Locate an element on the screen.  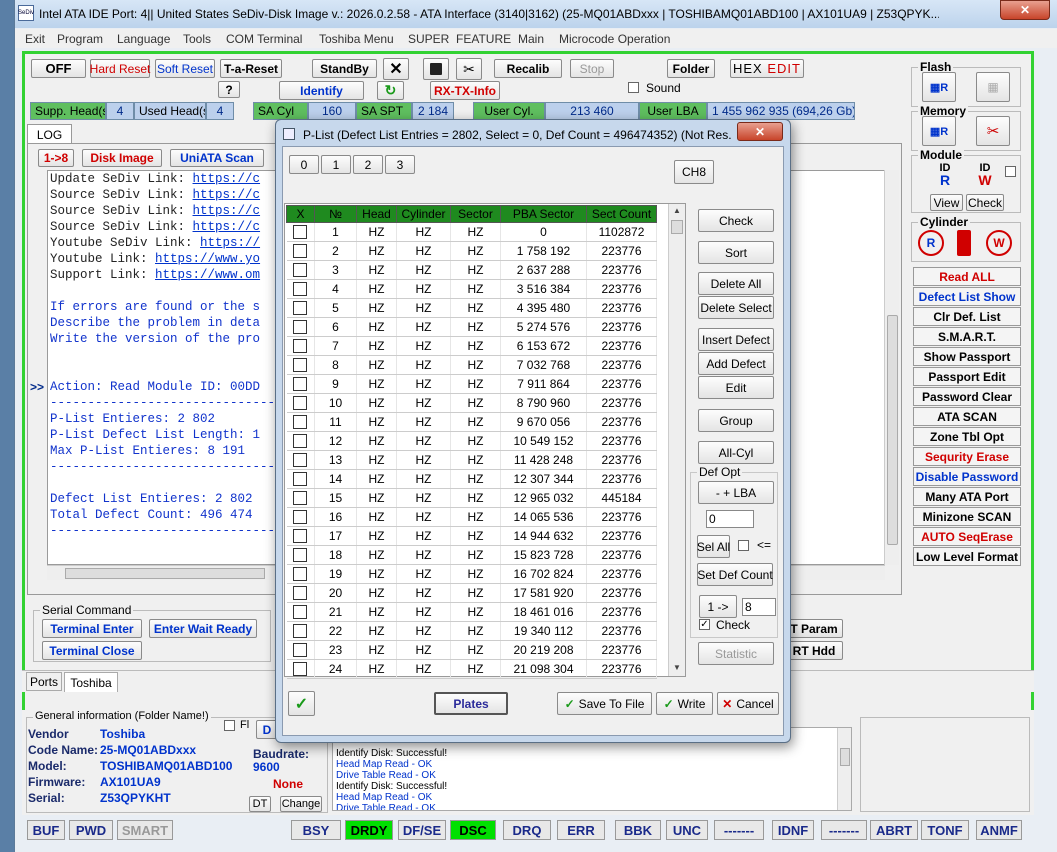
save-to-file-button: ✓ Save To File is located at coordinates (604, 703).